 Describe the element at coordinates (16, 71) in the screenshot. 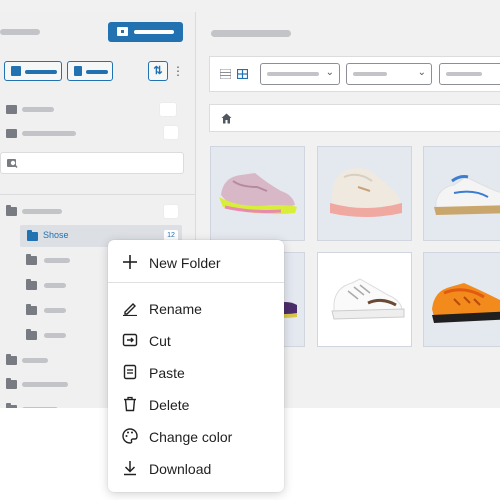

I see `edit-icon` at that location.